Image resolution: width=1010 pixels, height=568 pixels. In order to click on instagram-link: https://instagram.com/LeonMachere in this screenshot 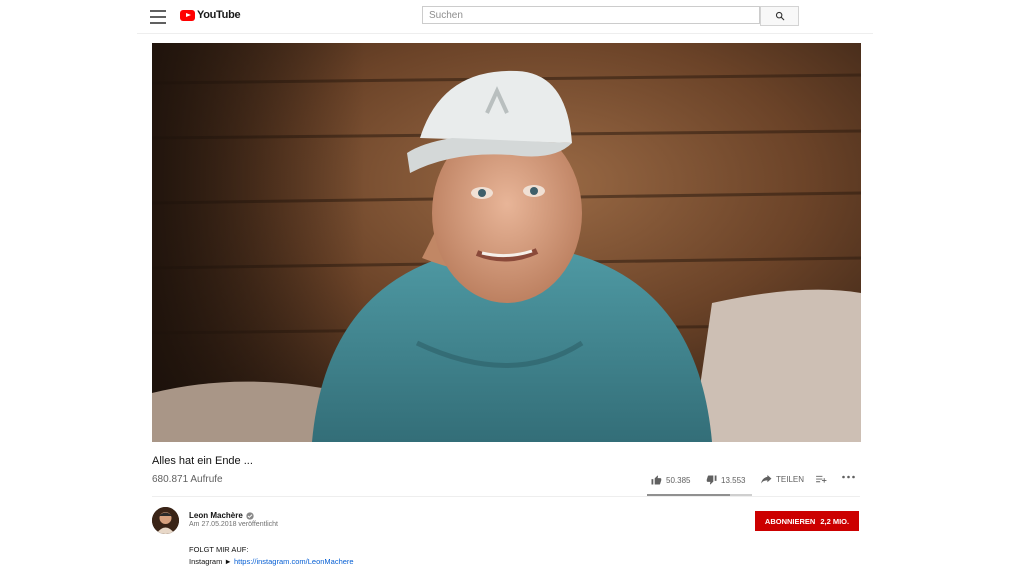, I will do `click(294, 561)`.